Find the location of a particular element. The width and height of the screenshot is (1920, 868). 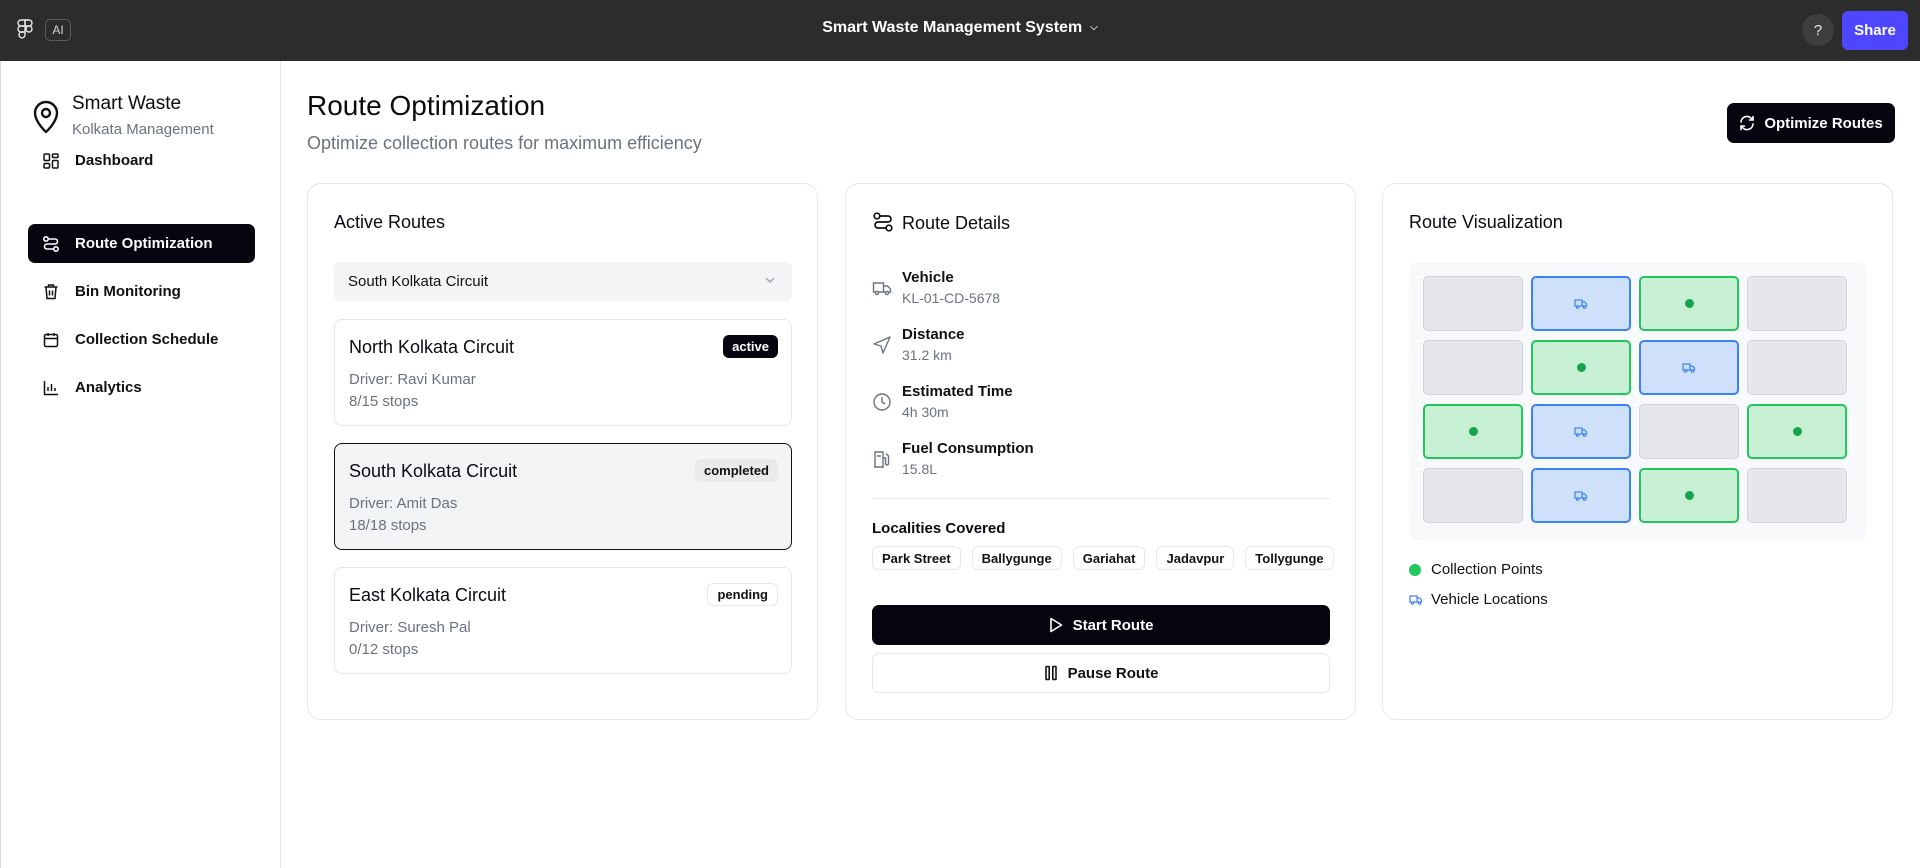

sidebar-item-label: Route Optimization is located at coordinates (144, 243).